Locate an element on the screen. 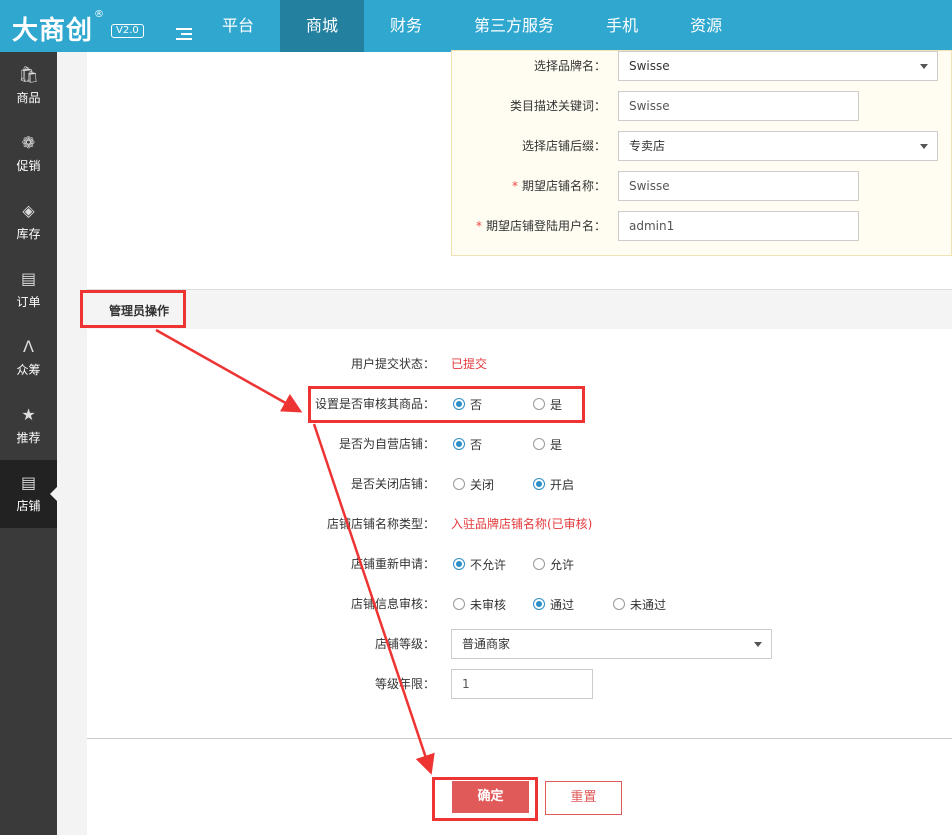 The image size is (952, 835). arrow-to-confirm is located at coordinates (373, 599).